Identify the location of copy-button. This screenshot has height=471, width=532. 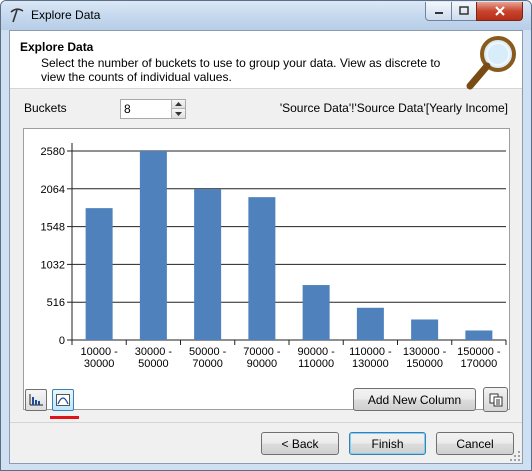
(495, 399).